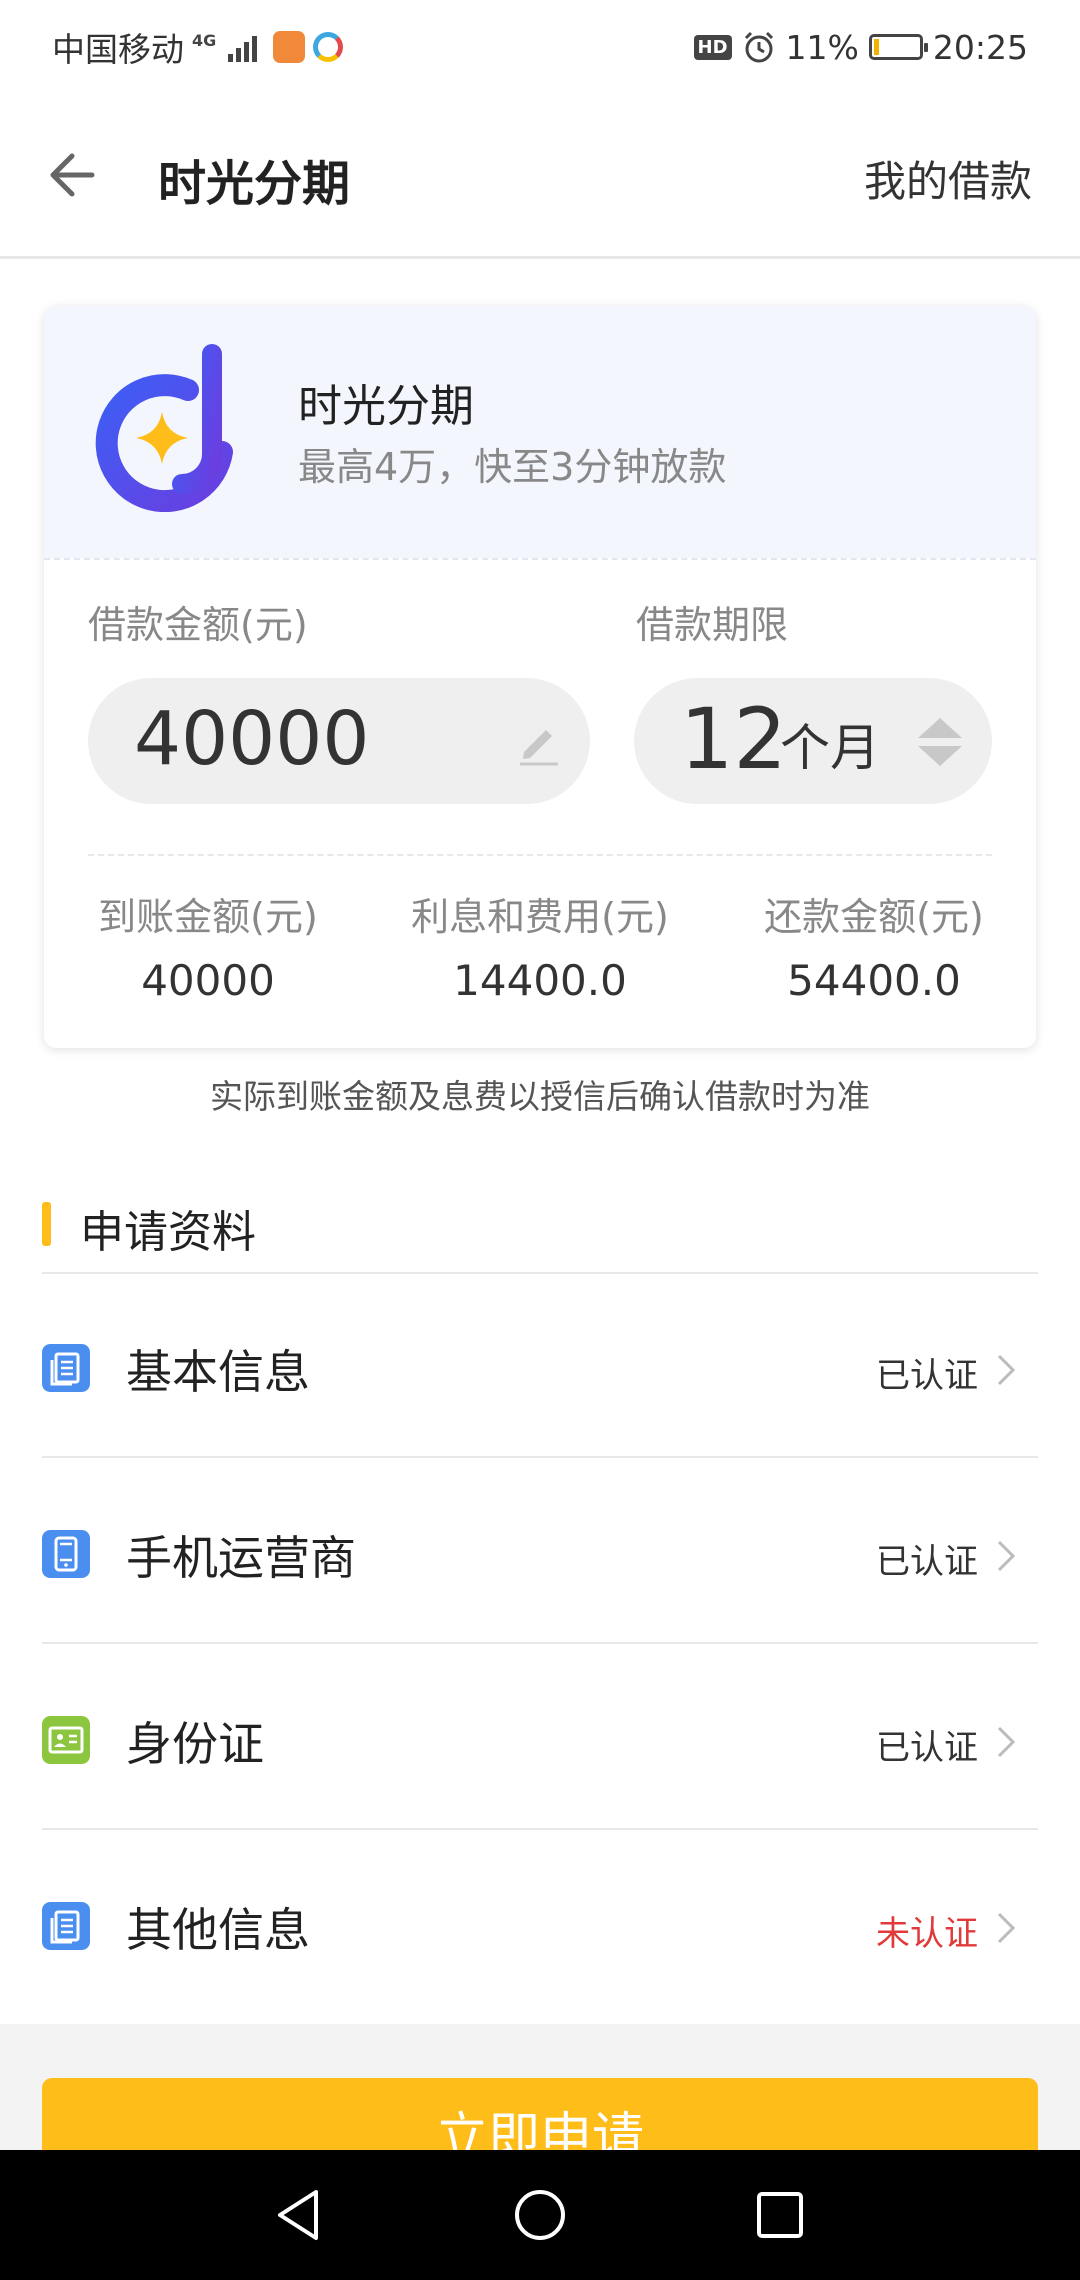 This screenshot has height=2280, width=1080. Describe the element at coordinates (218, 1930) in the screenshot. I see `row-label: 其他信息` at that location.